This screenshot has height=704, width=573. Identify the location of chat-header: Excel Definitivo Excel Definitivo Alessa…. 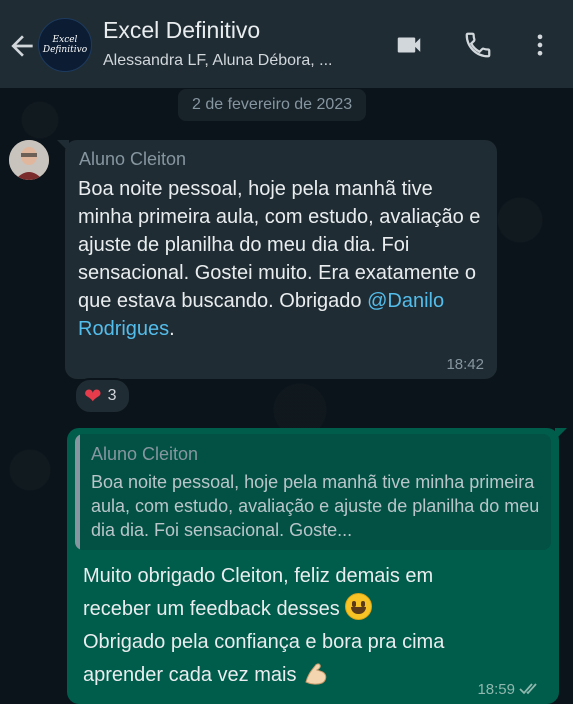
(286, 44).